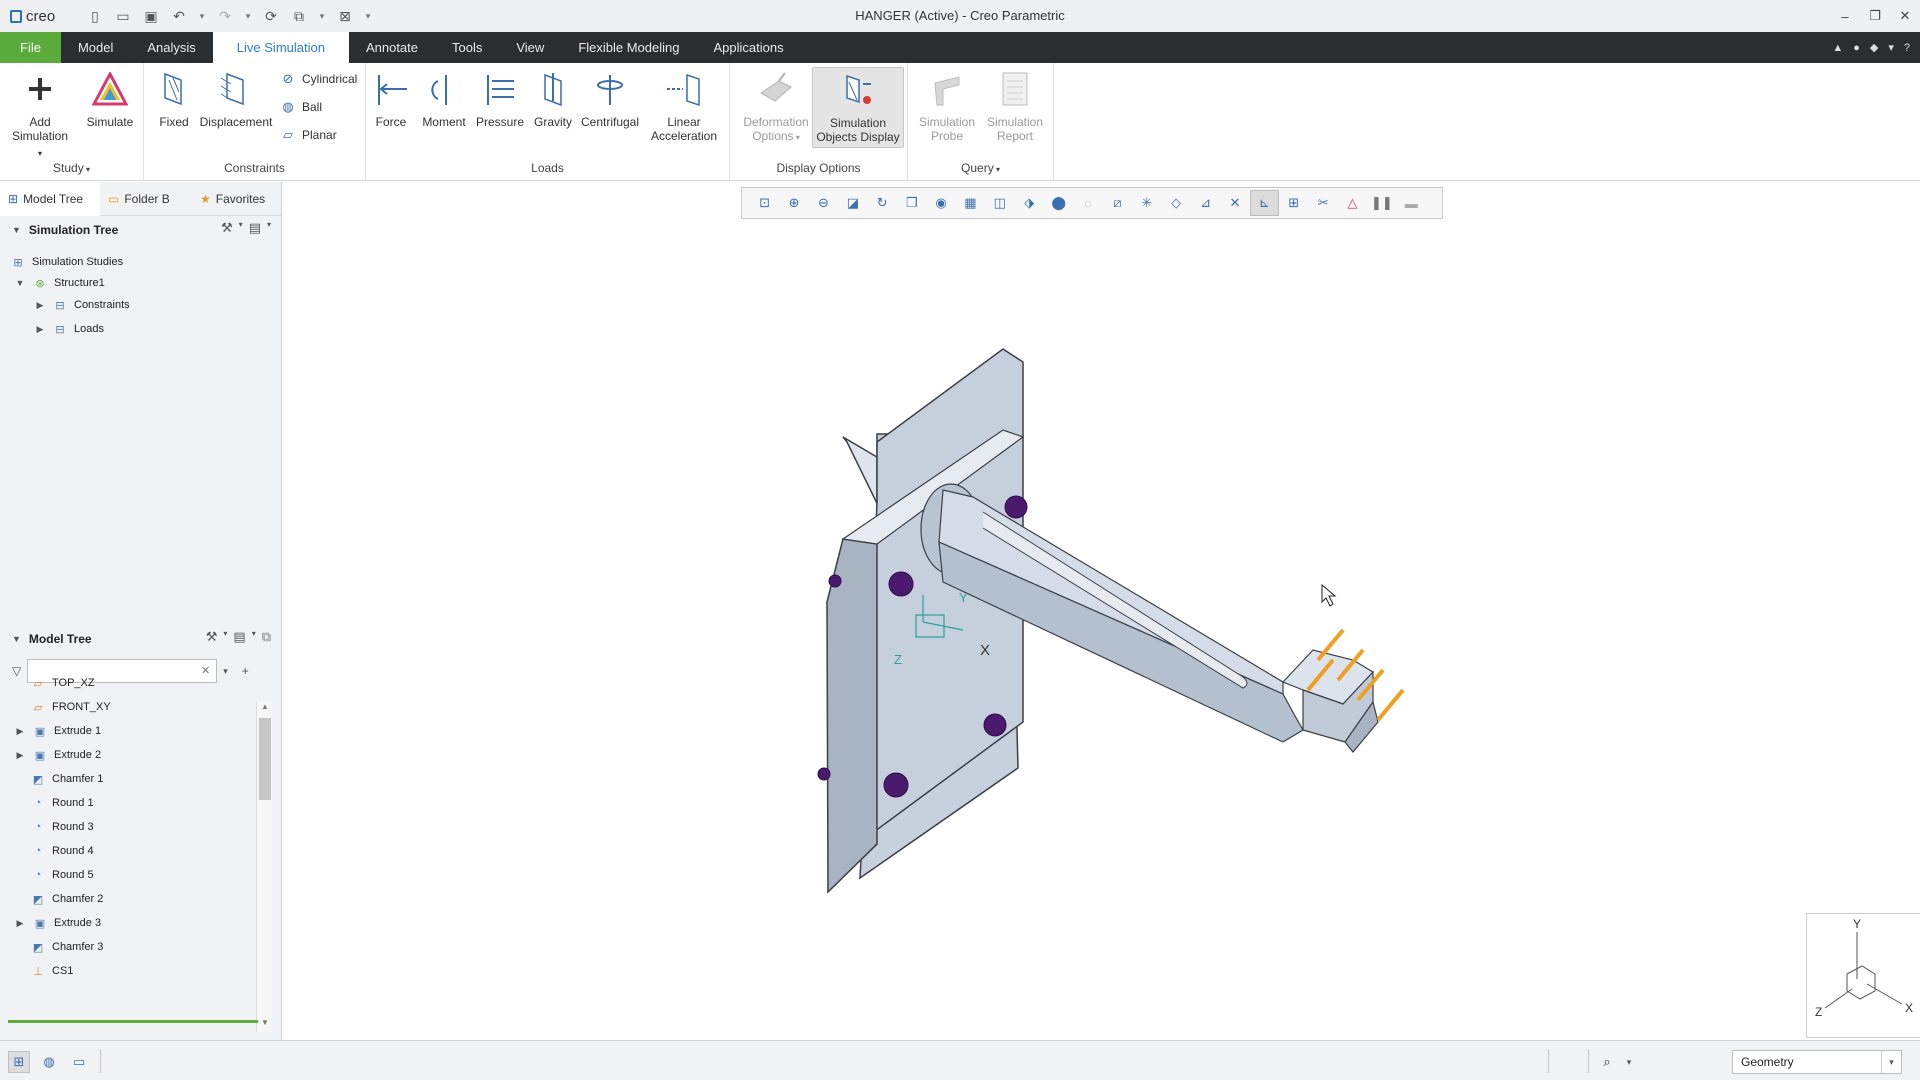  I want to click on selection-filter-dropdown-icon: ▾, so click(1891, 1062).